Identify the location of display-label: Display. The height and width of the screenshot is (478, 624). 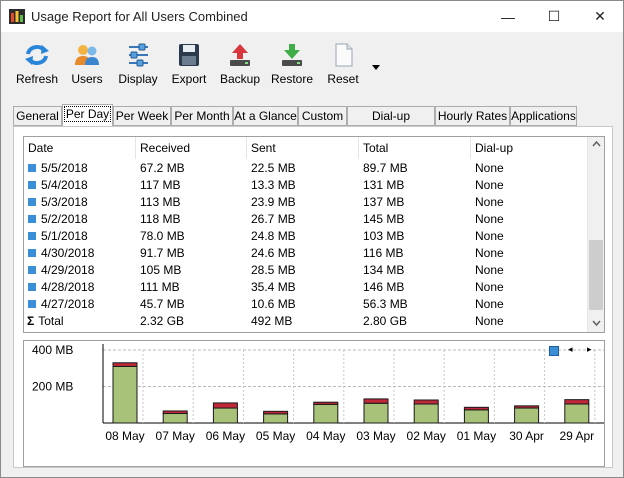
(138, 79).